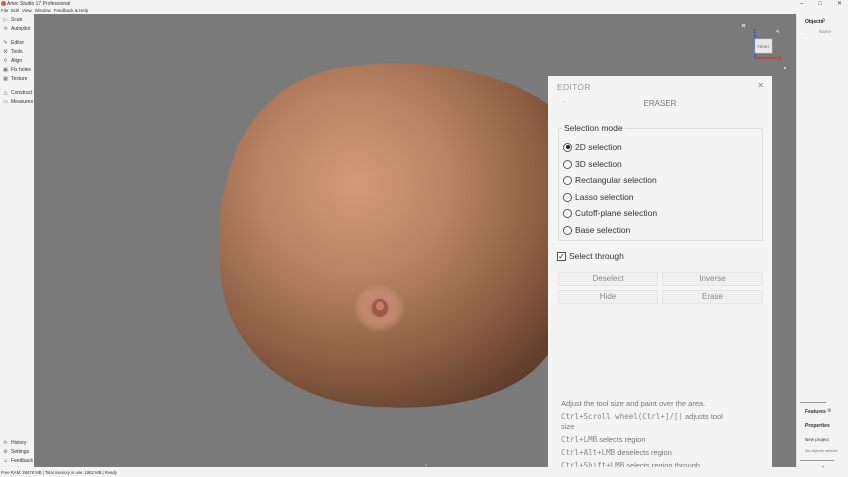 This screenshot has width=848, height=477. What do you see at coordinates (17, 19) in the screenshot?
I see `sidebar-item-scan: ▷ Scan` at bounding box center [17, 19].